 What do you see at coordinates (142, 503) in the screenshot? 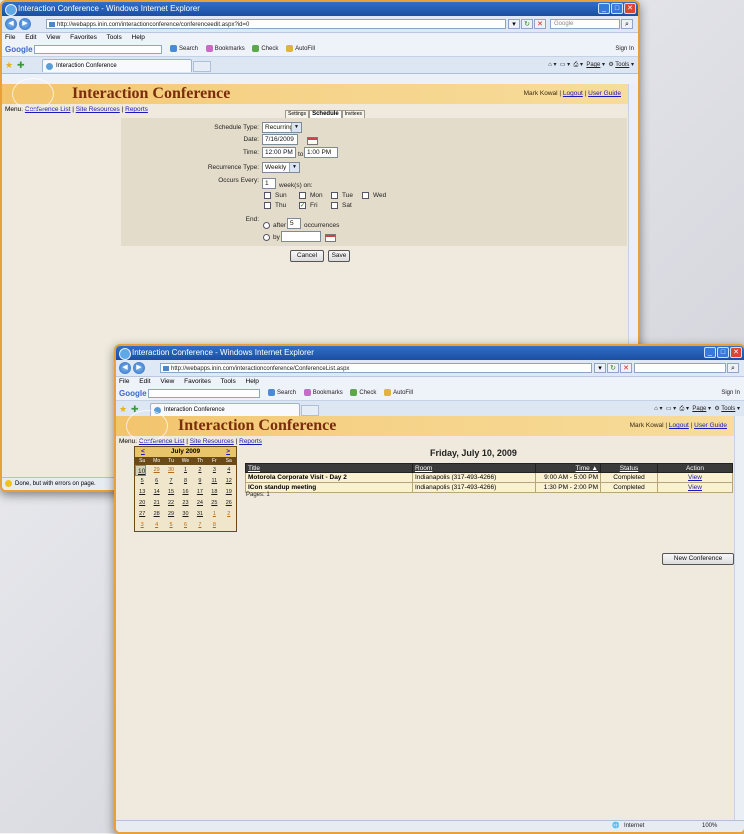
I see `calendar-day: 20` at bounding box center [142, 503].